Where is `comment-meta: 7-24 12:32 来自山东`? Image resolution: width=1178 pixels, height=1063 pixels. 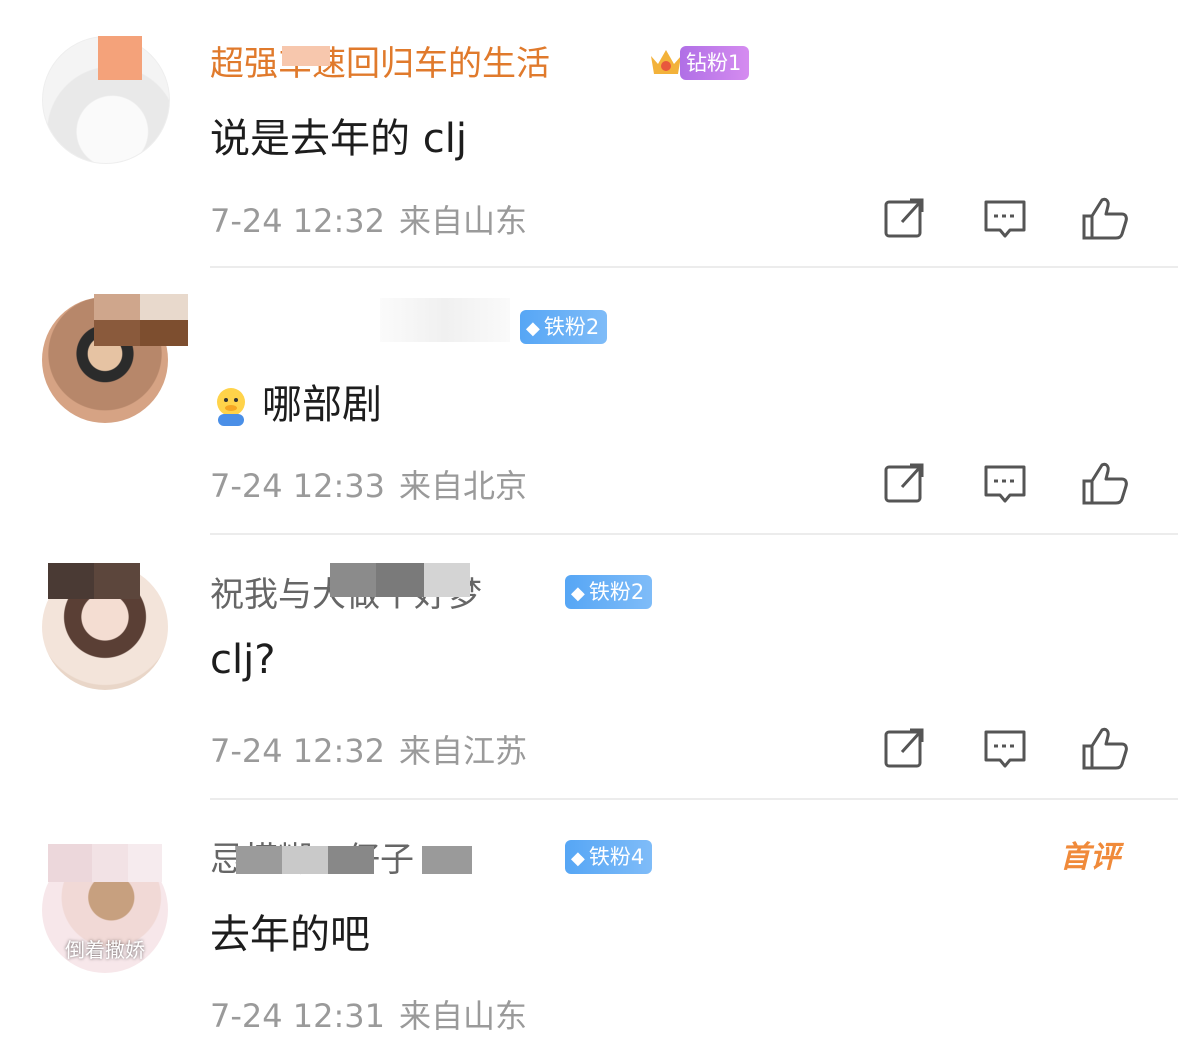
comment-meta: 7-24 12:32 来自山东 is located at coordinates (368, 219).